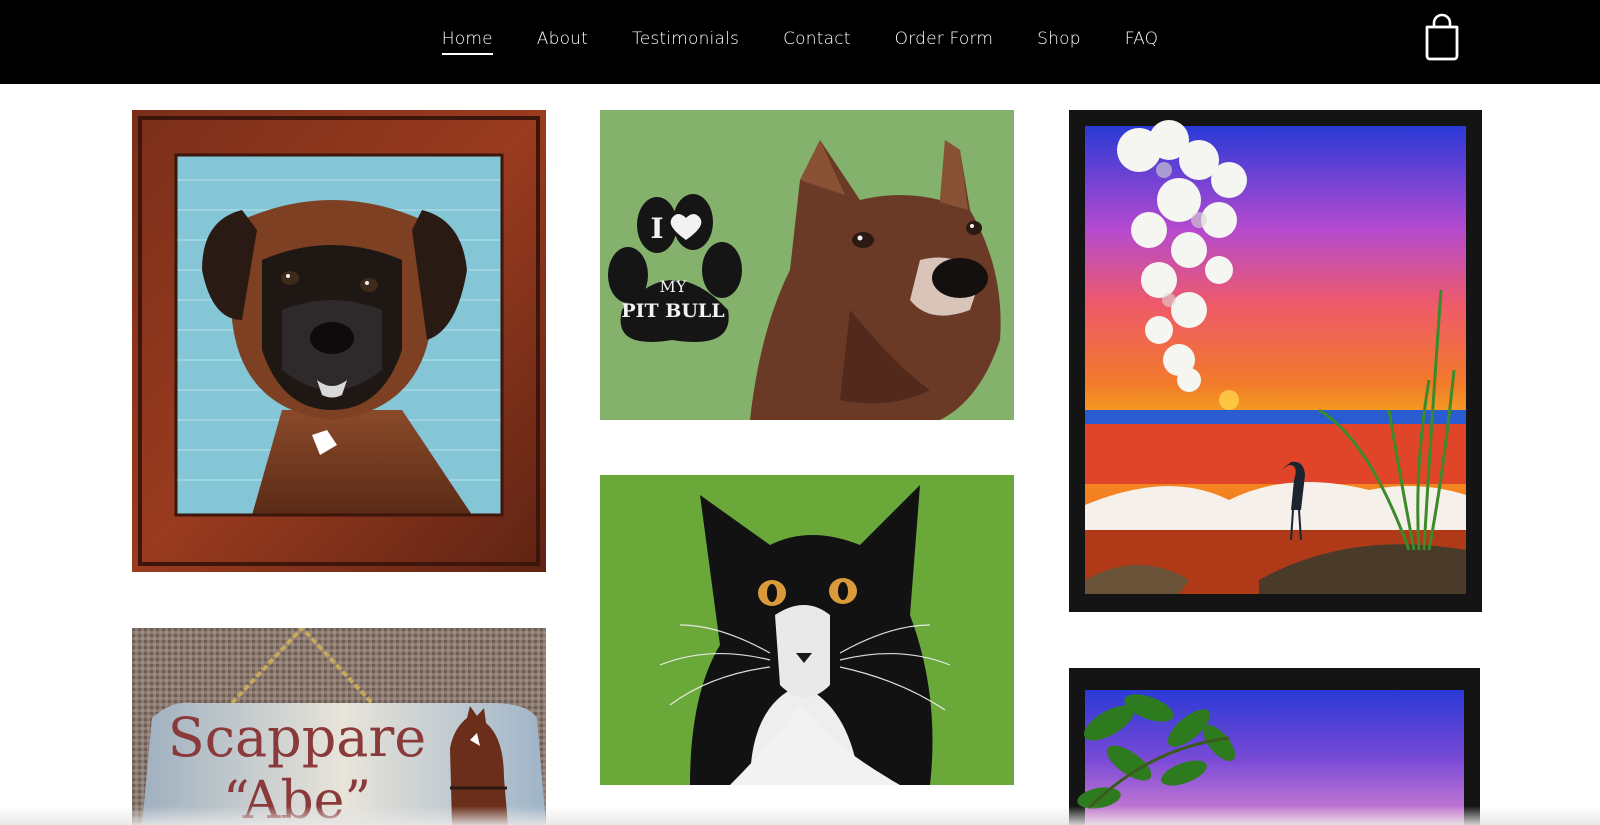 The width and height of the screenshot is (1600, 825). Describe the element at coordinates (1274, 746) in the screenshot. I see `leaves-sunset-artwork` at that location.